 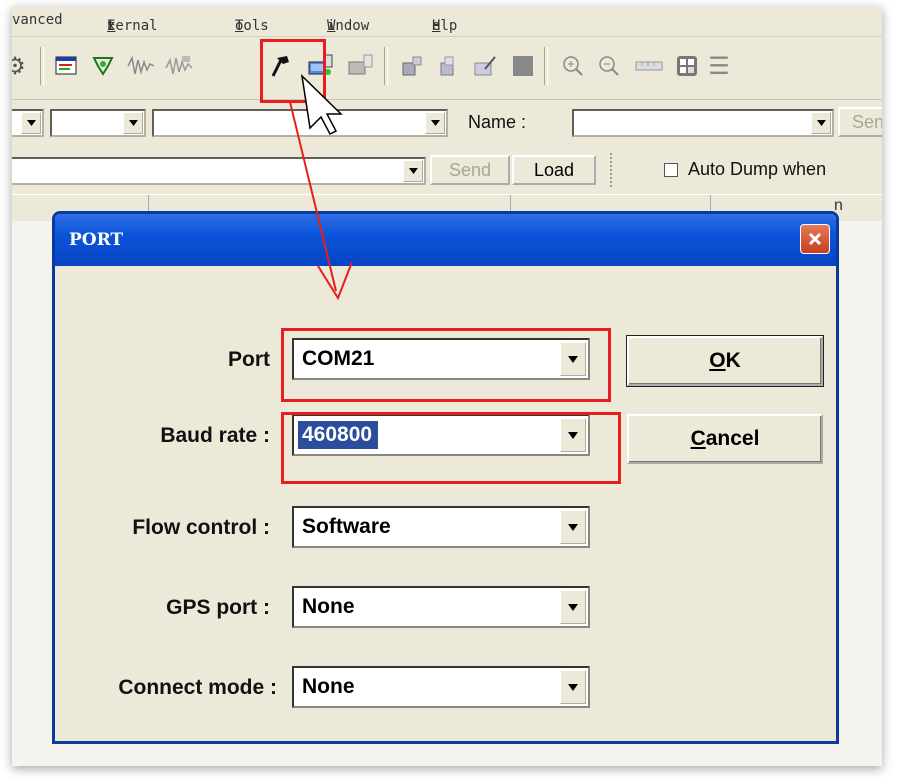 What do you see at coordinates (687, 66) in the screenshot?
I see `calculator-icon` at bounding box center [687, 66].